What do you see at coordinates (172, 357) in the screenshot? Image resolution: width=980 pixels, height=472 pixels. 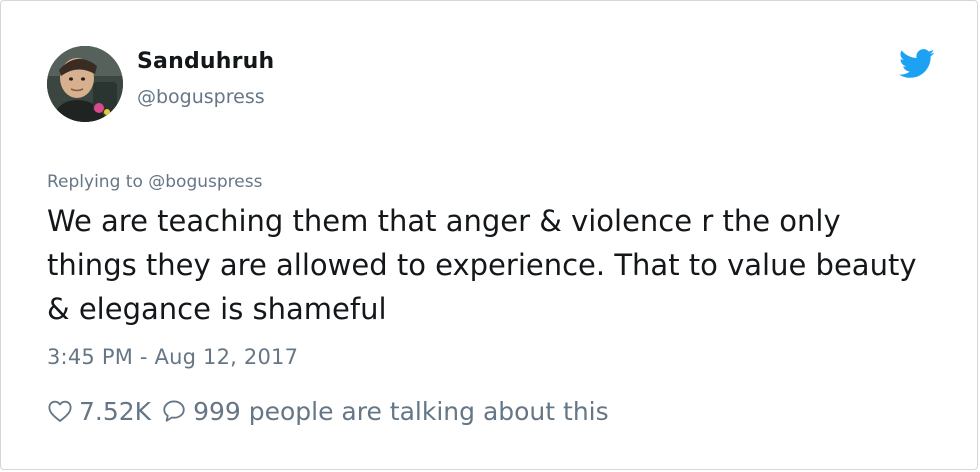 I see `tweet-timestamp: 3:45 PM - Aug 12, 2017` at bounding box center [172, 357].